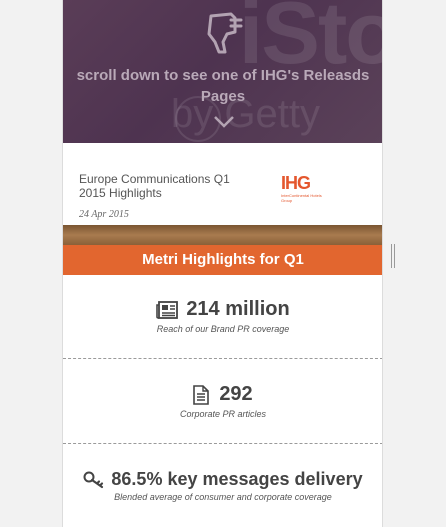 The image size is (446, 527). I want to click on logo-text: IHG, so click(296, 183).